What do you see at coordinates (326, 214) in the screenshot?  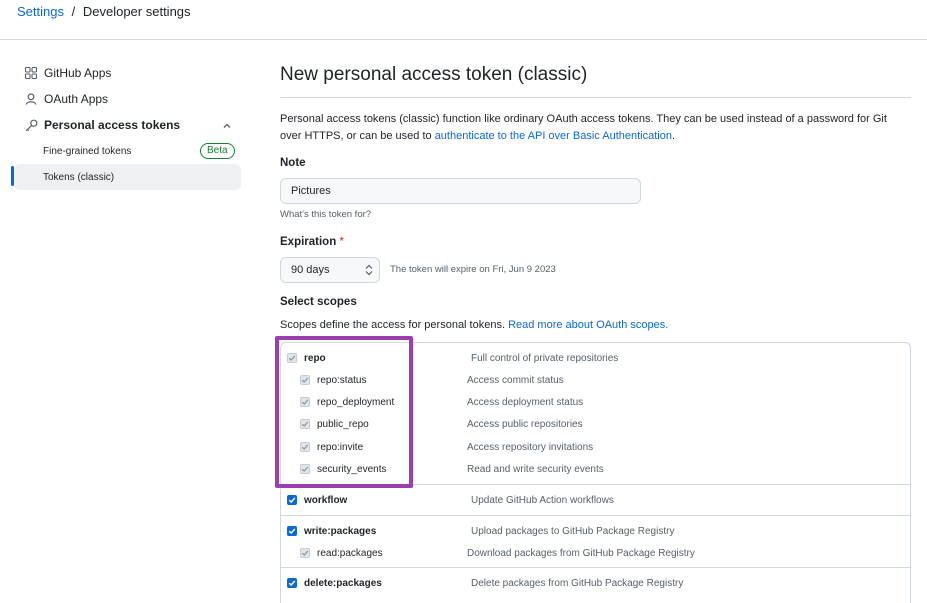 I see `note-hint: What's this token for?` at bounding box center [326, 214].